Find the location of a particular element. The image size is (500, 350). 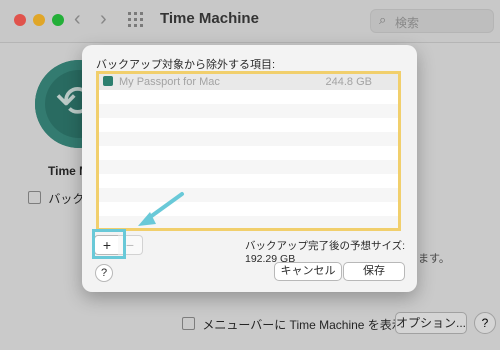

sheet-title: バックアップ対象から除外する項目: is located at coordinates (186, 65).